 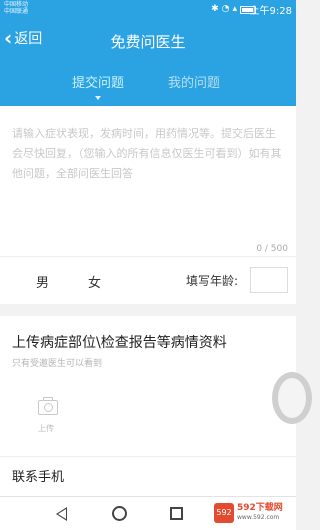 I want to click on tab-bar: 提交问题 我的问题, so click(x=148, y=84).